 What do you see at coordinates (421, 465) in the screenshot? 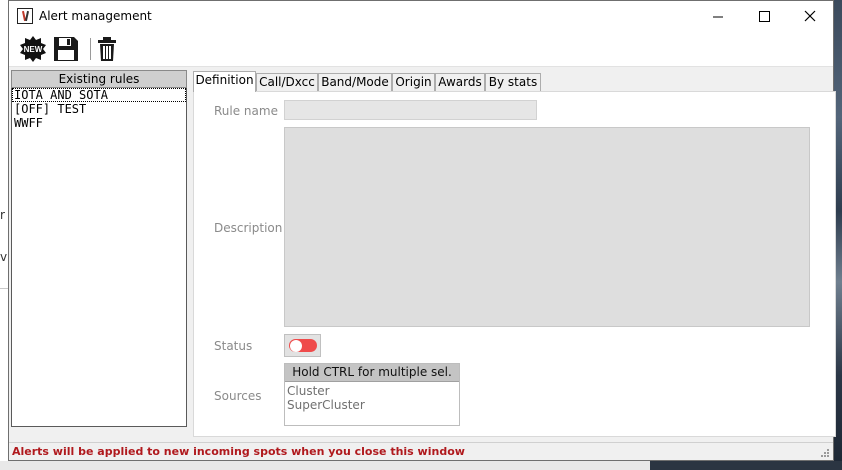
I see `background-bottom` at bounding box center [421, 465].